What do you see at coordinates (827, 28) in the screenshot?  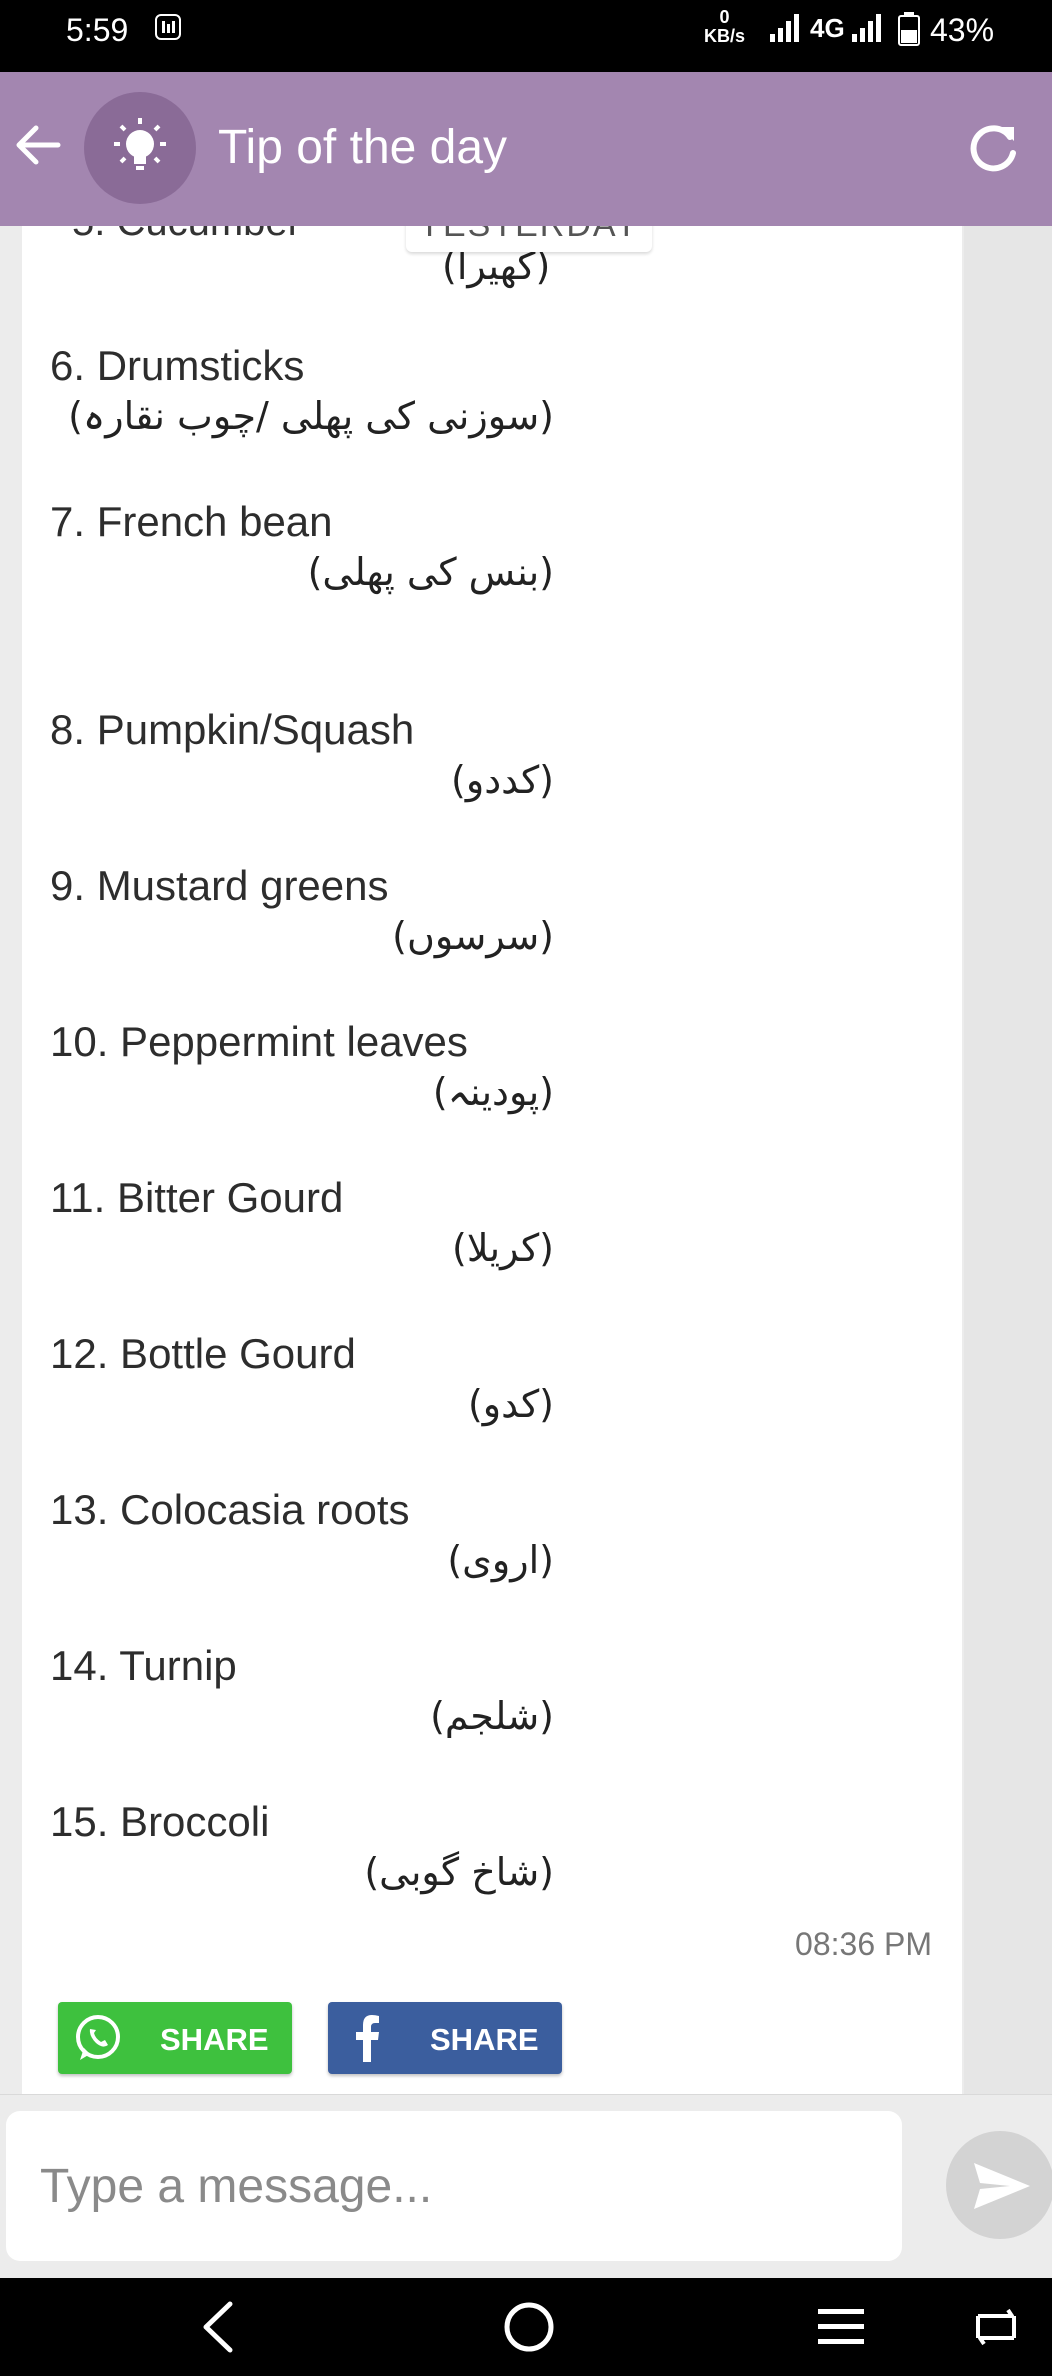 I see `network-type: 4G` at bounding box center [827, 28].